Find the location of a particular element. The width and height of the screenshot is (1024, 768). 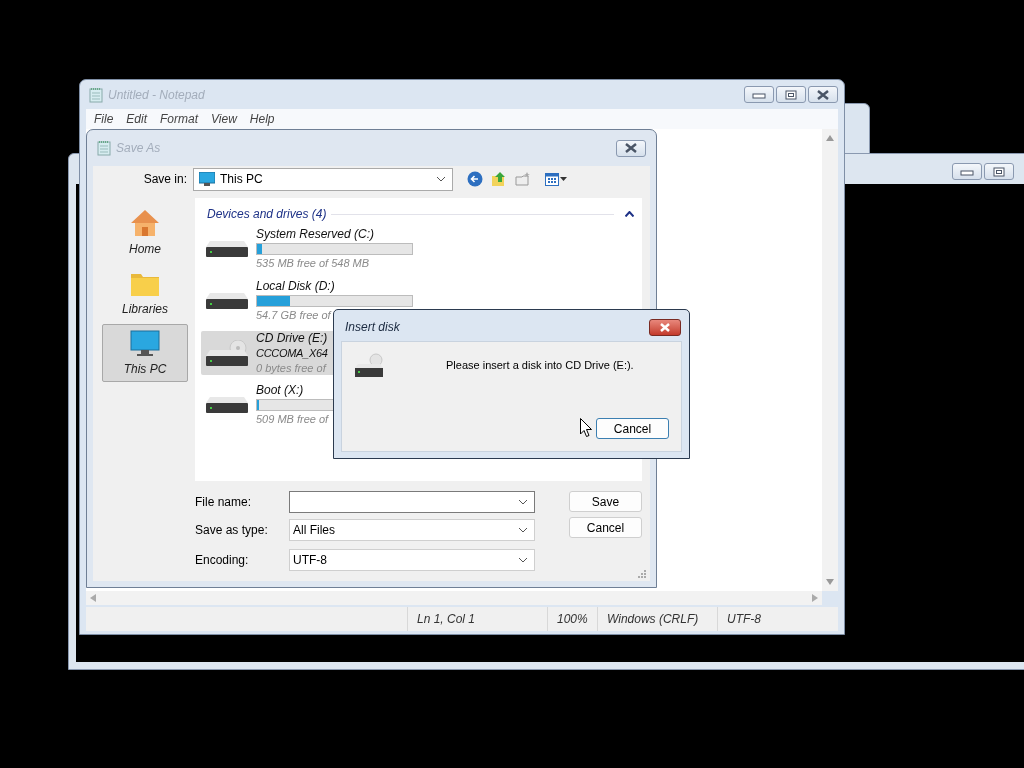

file-name-field is located at coordinates (412, 502).